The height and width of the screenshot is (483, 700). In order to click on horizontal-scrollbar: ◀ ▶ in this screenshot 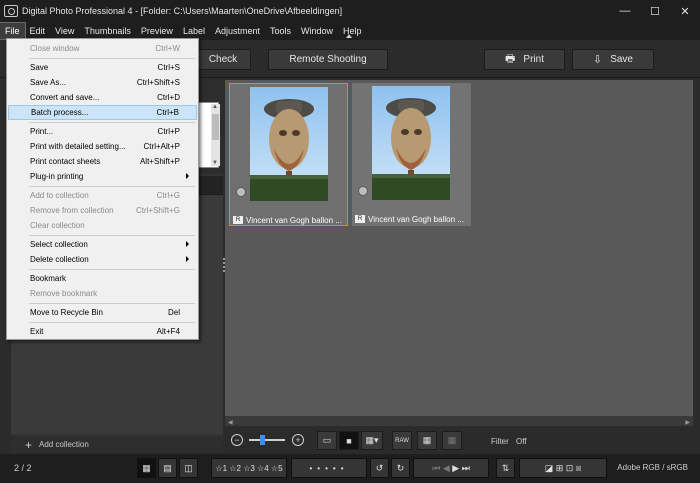, I will do `click(459, 421)`.